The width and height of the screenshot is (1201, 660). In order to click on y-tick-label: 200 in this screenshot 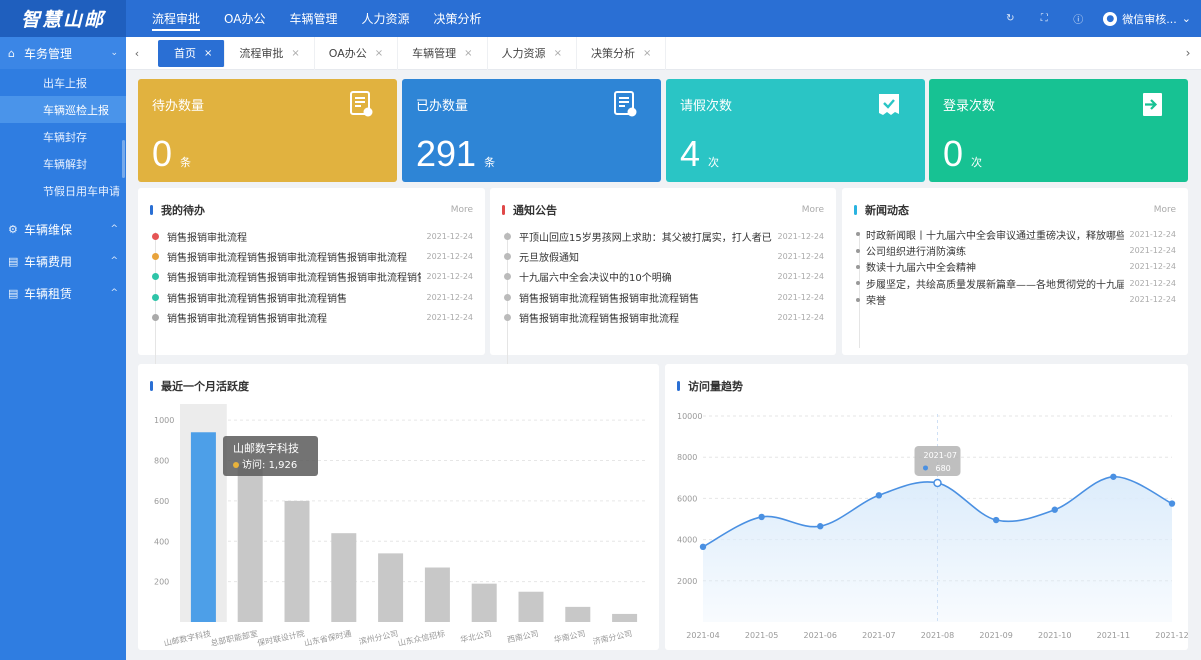, I will do `click(161, 582)`.